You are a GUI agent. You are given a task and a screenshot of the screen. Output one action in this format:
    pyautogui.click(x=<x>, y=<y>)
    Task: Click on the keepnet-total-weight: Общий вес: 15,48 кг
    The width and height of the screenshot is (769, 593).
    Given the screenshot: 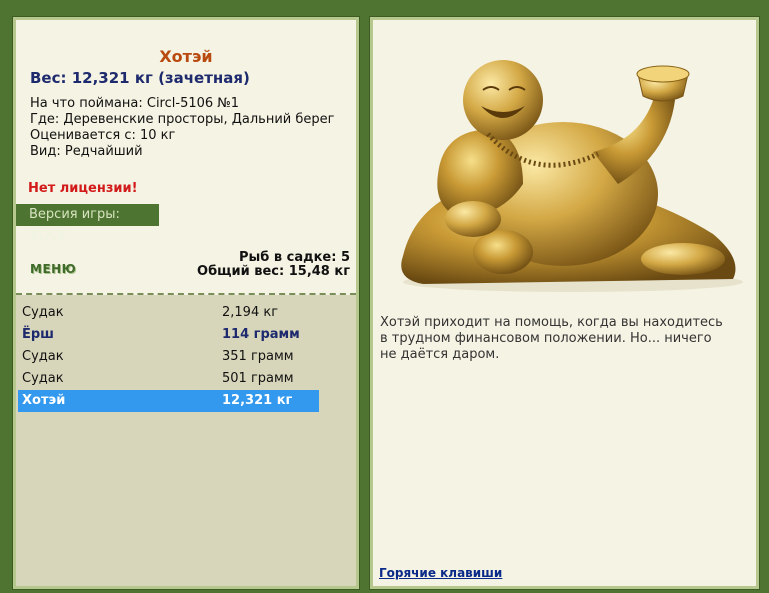 What is the action you would take?
    pyautogui.click(x=273, y=271)
    